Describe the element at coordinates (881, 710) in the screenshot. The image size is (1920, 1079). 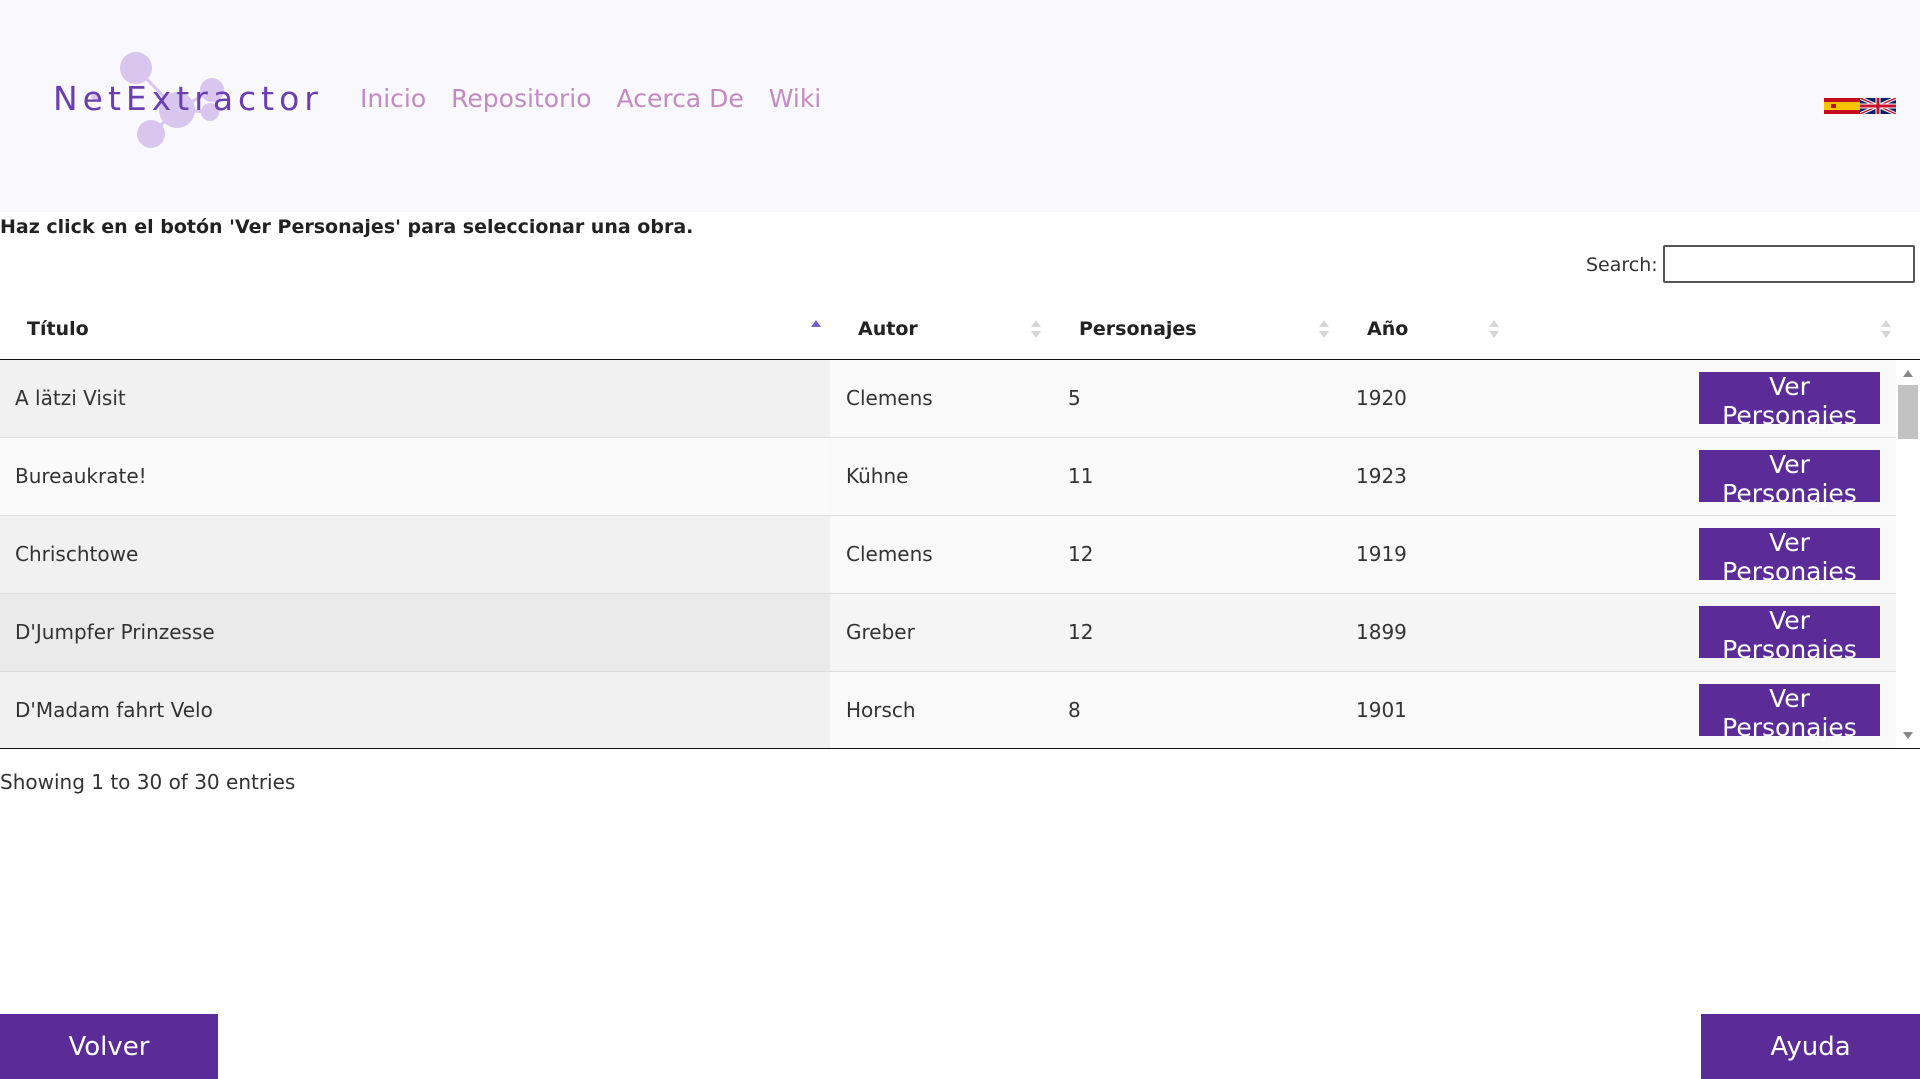
I see `cell-autor: Horsch` at that location.